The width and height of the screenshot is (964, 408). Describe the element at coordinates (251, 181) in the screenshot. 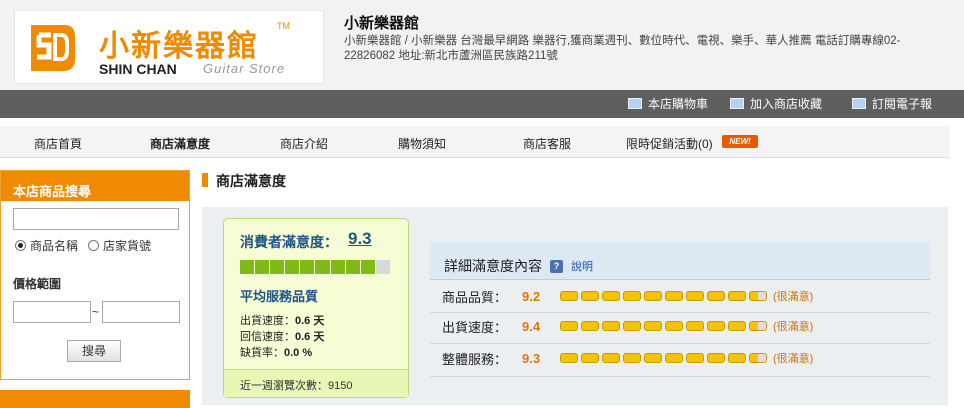

I see `page-title: 商店滿意度` at that location.